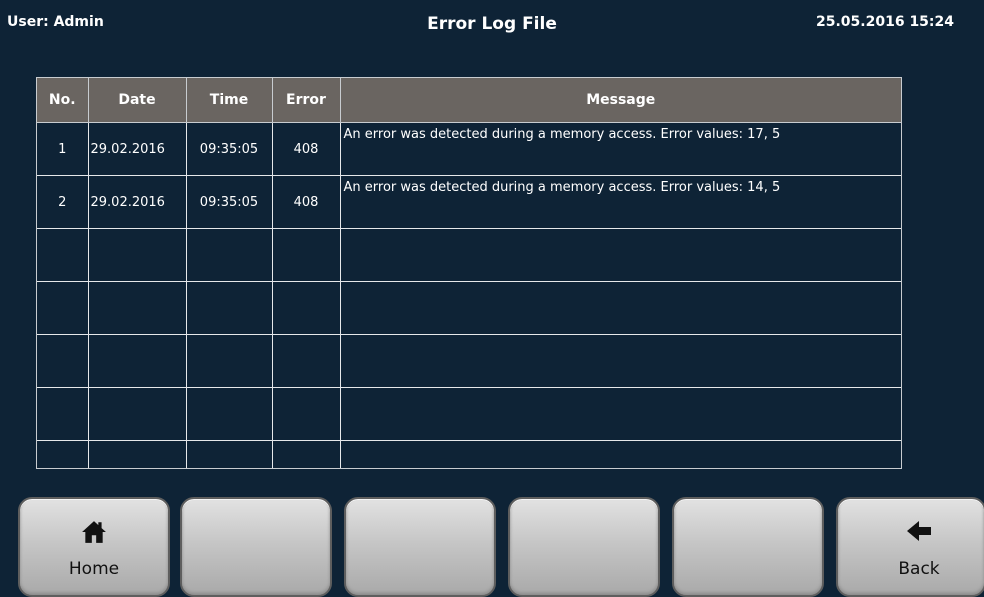 The height and width of the screenshot is (597, 984). Describe the element at coordinates (63, 149) in the screenshot. I see `cell-no: 1` at that location.